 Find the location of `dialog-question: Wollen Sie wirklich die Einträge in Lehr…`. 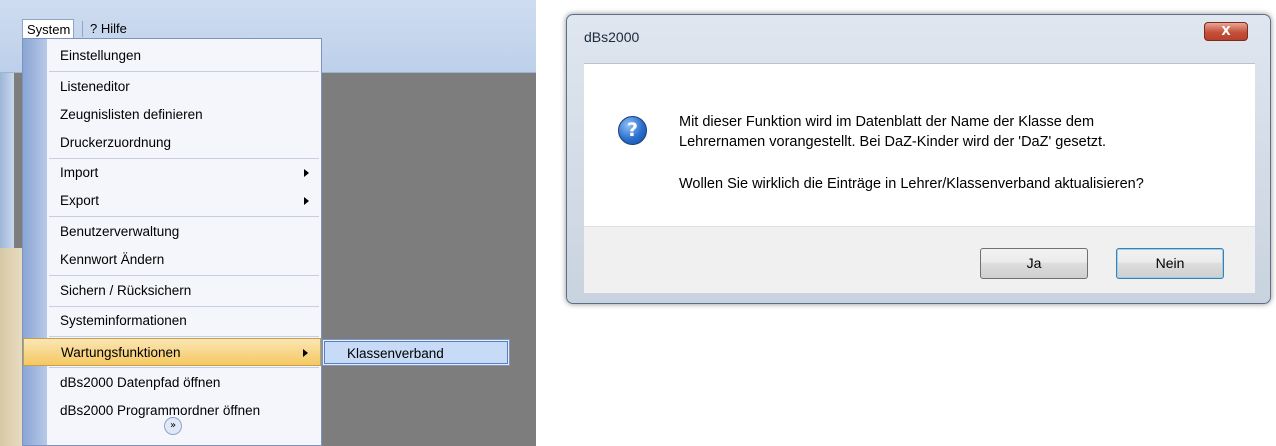

dialog-question: Wollen Sie wirklich die Einträge in Lehr… is located at coordinates (911, 184).